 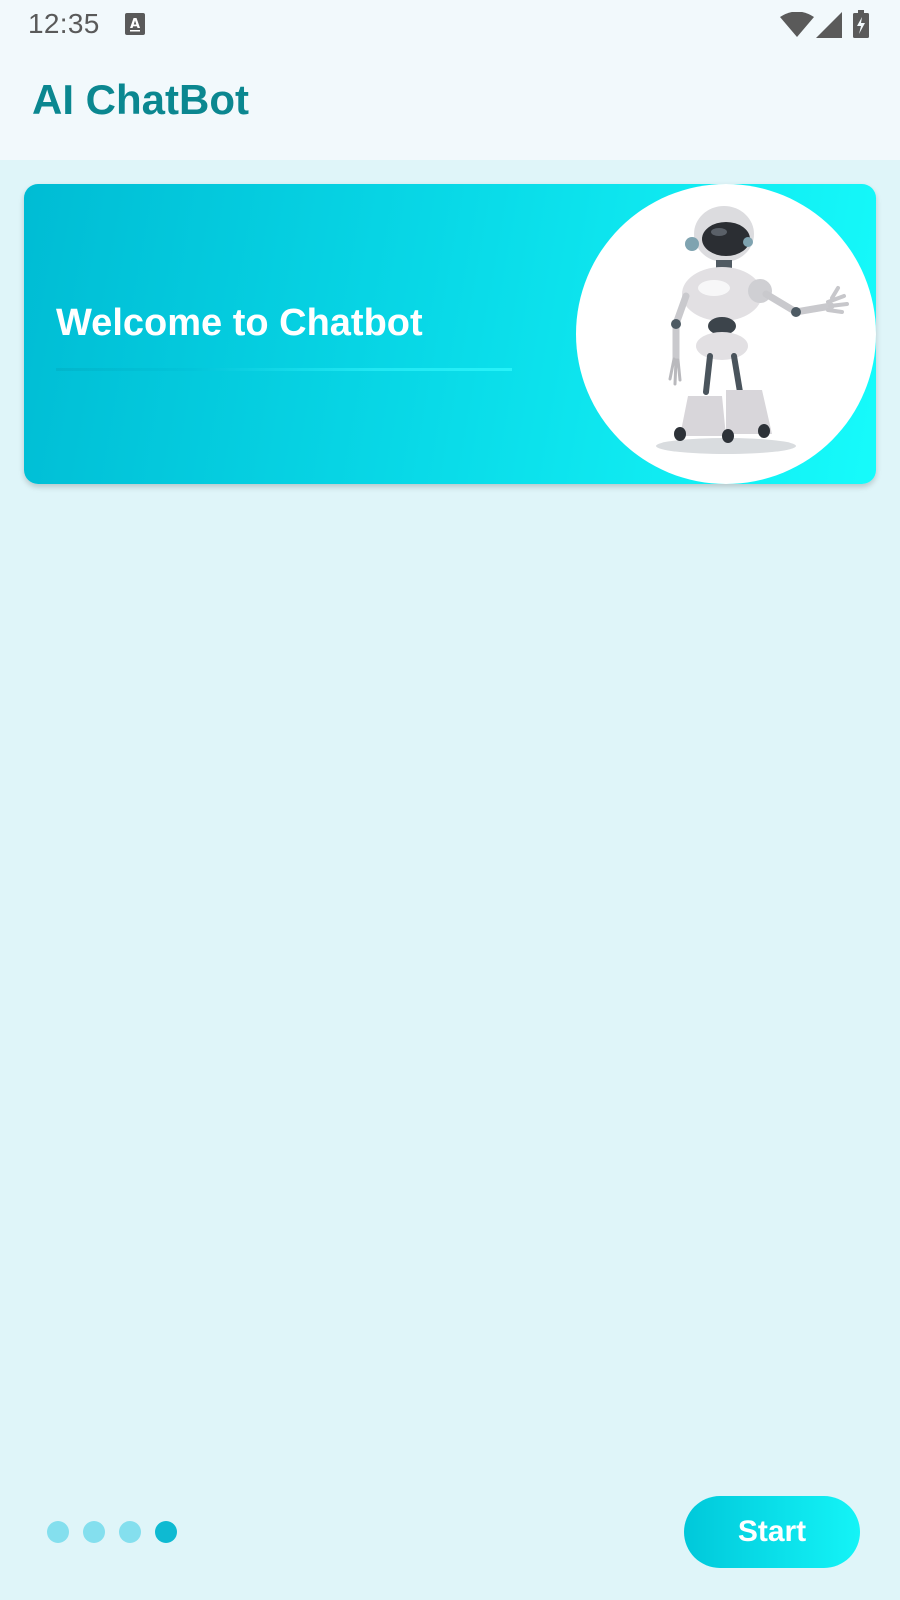 What do you see at coordinates (829, 25) in the screenshot?
I see `cell-signal-icon` at bounding box center [829, 25].